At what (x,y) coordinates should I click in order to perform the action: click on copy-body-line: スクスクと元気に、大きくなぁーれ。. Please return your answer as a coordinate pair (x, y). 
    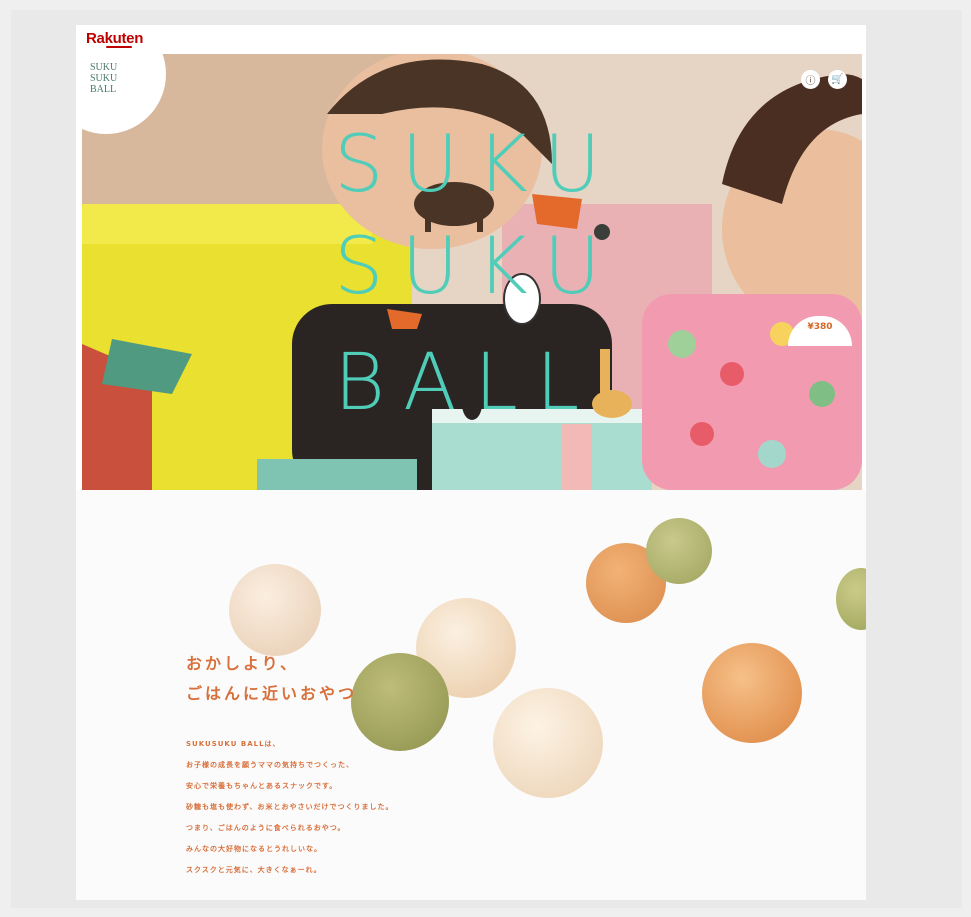
    Looking at the image, I should click on (254, 870).